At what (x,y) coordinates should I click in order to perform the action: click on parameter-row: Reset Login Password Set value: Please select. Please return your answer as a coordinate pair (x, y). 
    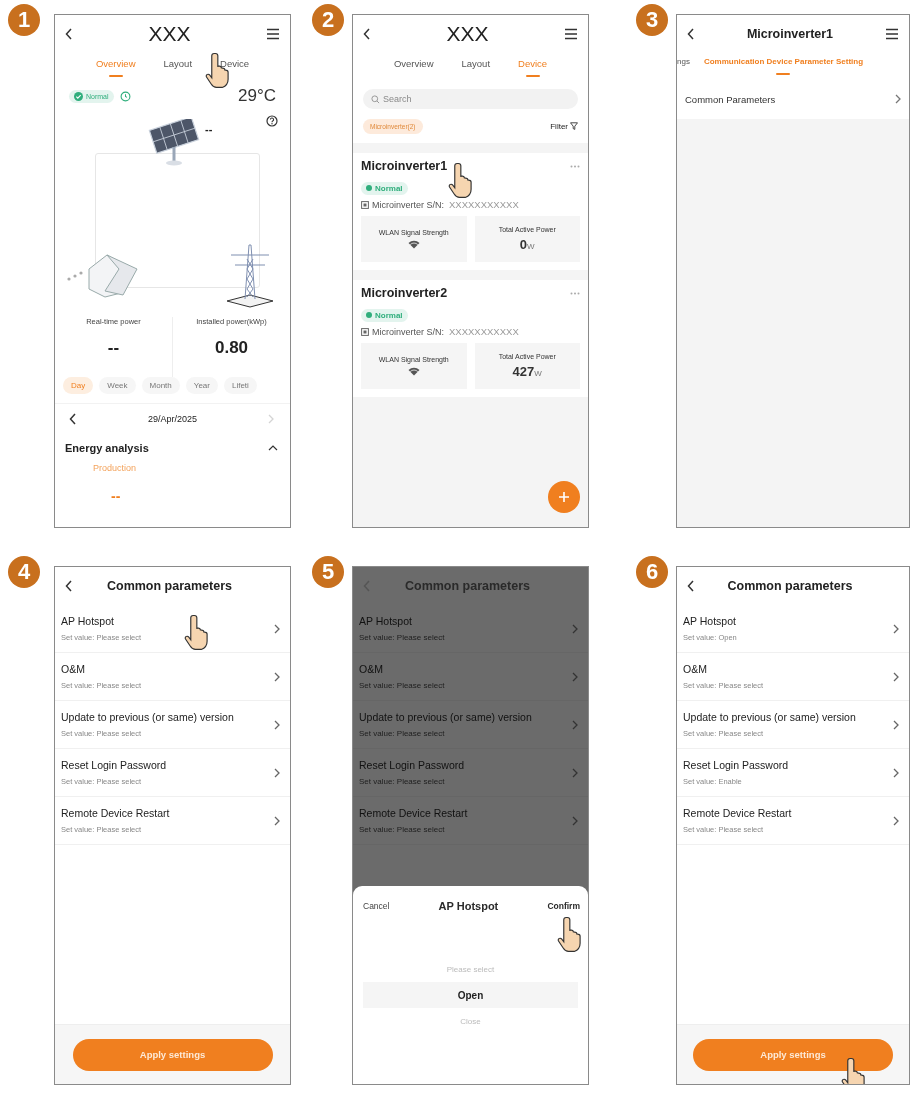
    Looking at the image, I should click on (470, 773).